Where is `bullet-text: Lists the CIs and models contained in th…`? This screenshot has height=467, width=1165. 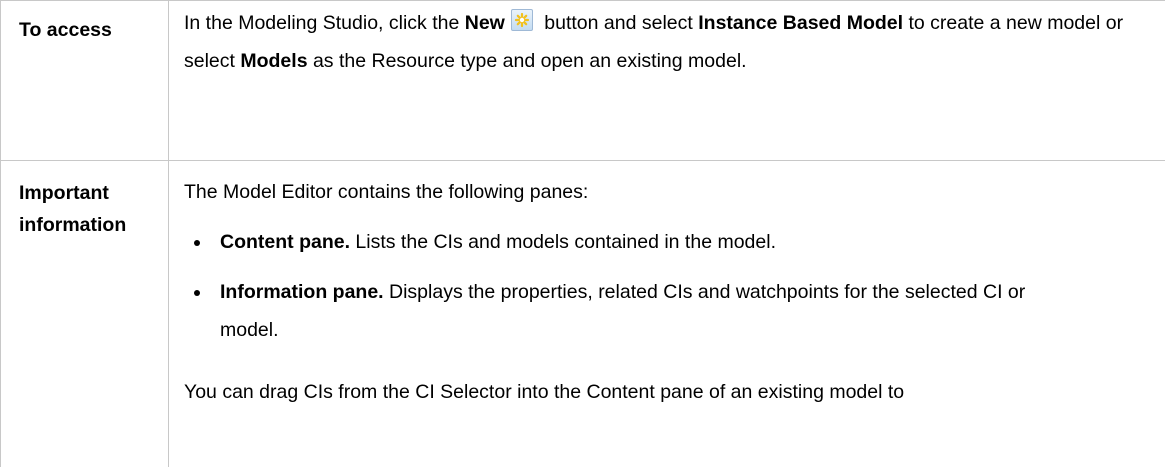
bullet-text: Lists the CIs and models contained in th… is located at coordinates (563, 242).